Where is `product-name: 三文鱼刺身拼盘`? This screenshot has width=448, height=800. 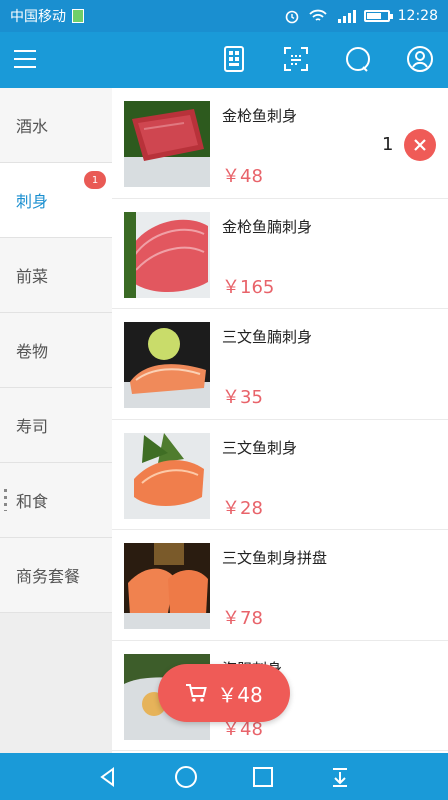
product-name: 三文鱼刺身拼盘 is located at coordinates (275, 558).